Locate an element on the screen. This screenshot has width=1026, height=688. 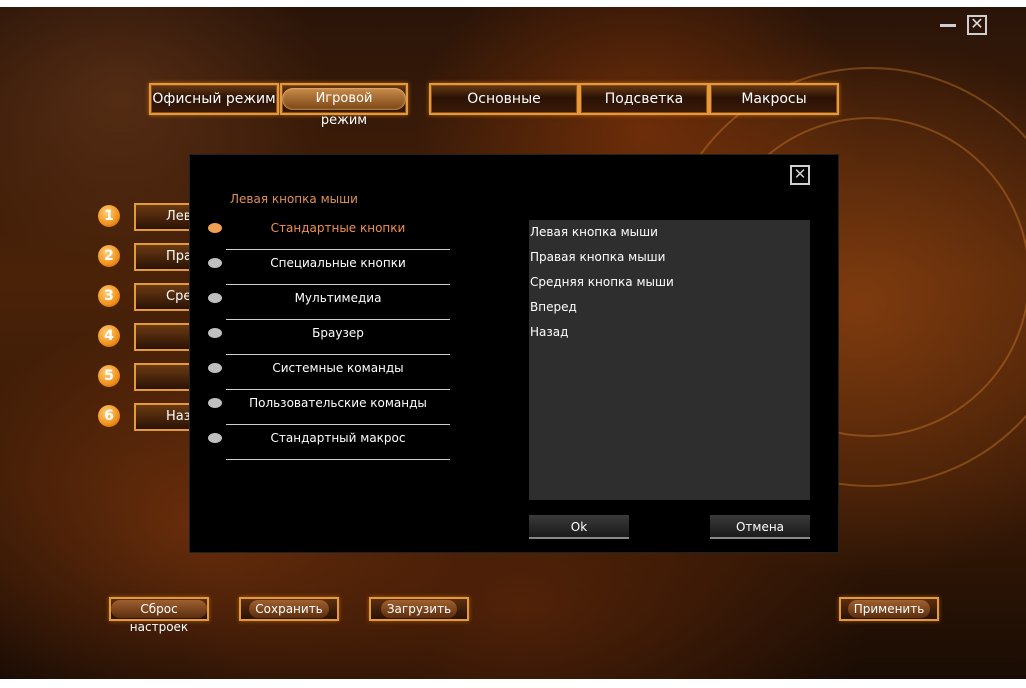
load-label: Загрузить is located at coordinates (419, 609).